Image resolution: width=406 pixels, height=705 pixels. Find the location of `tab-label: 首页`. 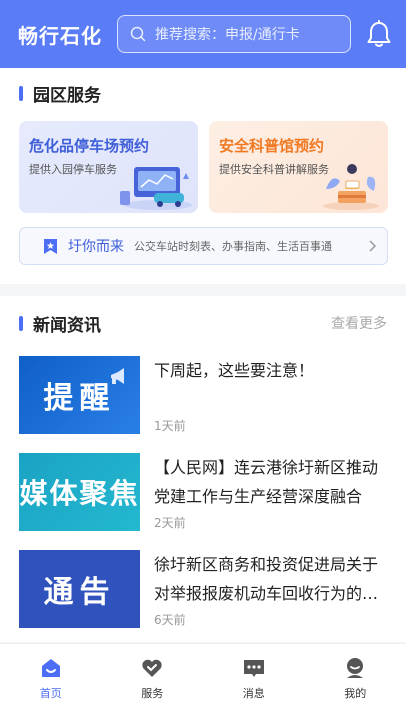

tab-label: 首页 is located at coordinates (50, 693).